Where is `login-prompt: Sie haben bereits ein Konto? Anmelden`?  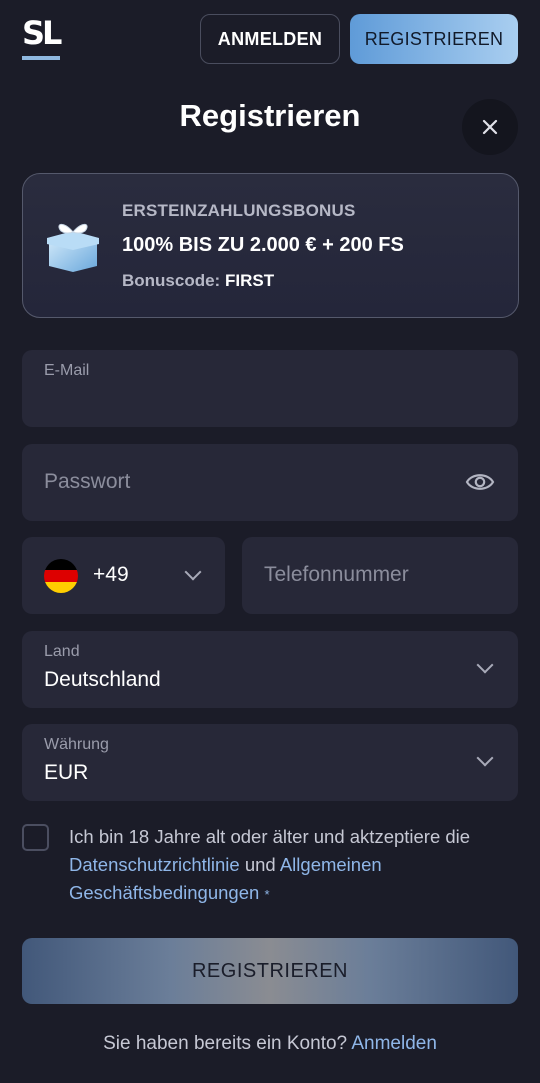 login-prompt: Sie haben bereits ein Konto? Anmelden is located at coordinates (270, 1044).